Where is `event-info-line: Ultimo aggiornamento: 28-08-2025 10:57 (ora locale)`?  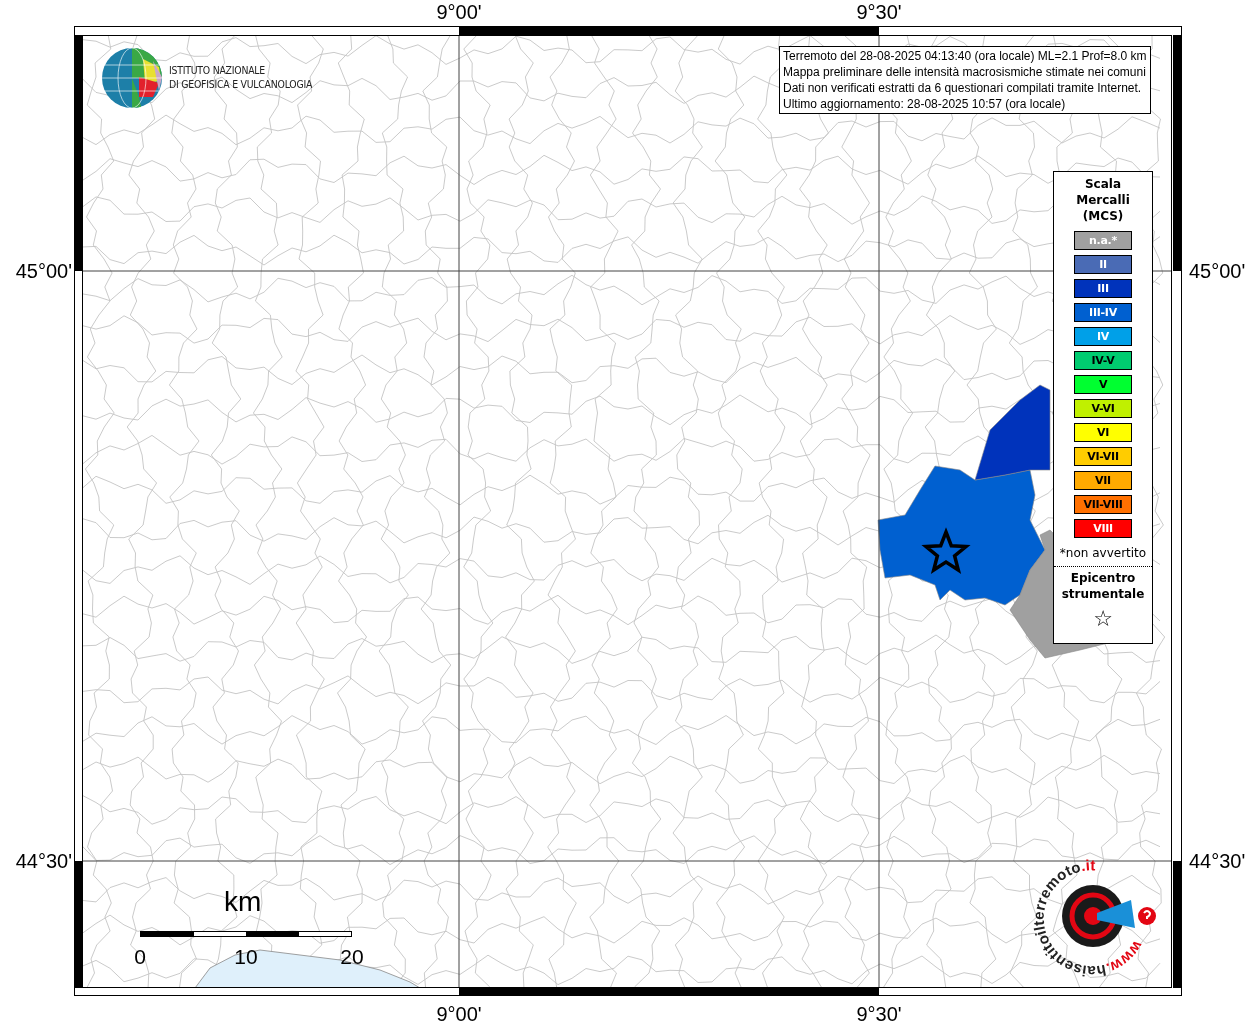
event-info-line: Ultimo aggiornamento: 28-08-2025 10:57 (ora locale) is located at coordinates (925, 104).